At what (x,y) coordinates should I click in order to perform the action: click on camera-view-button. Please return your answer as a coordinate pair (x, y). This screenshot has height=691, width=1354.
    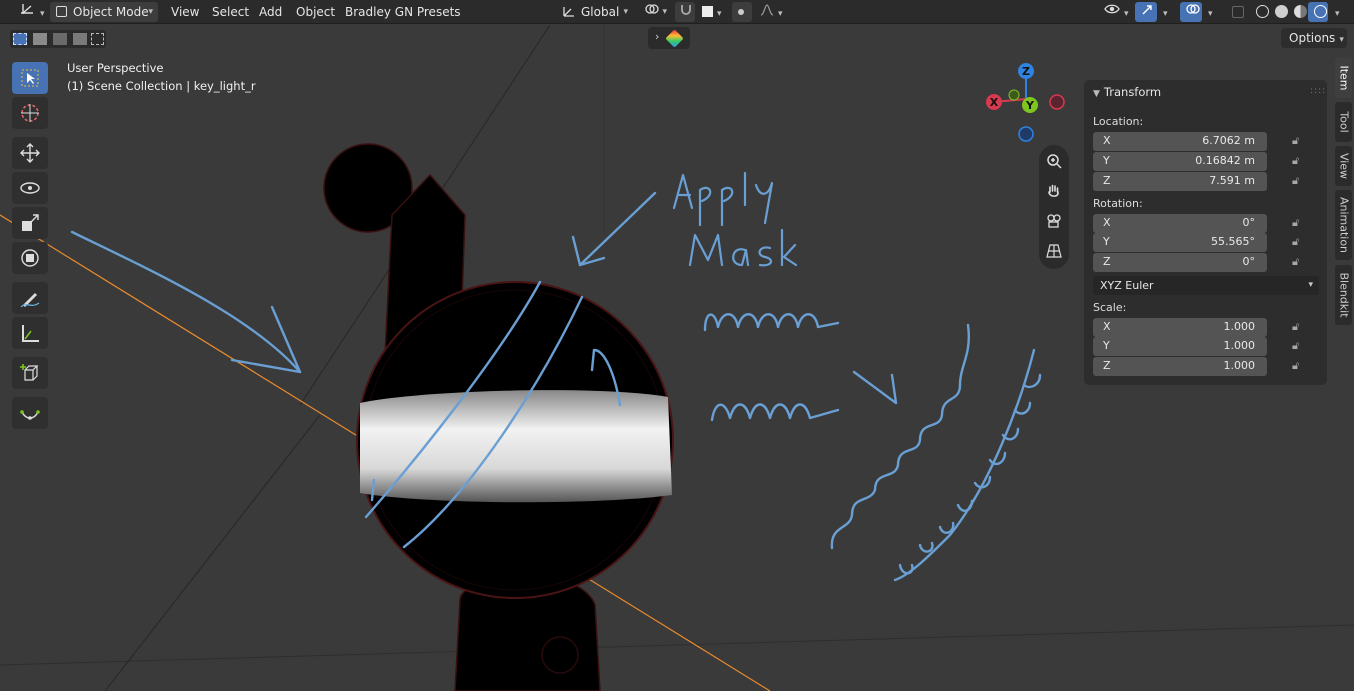
    Looking at the image, I should click on (1054, 221).